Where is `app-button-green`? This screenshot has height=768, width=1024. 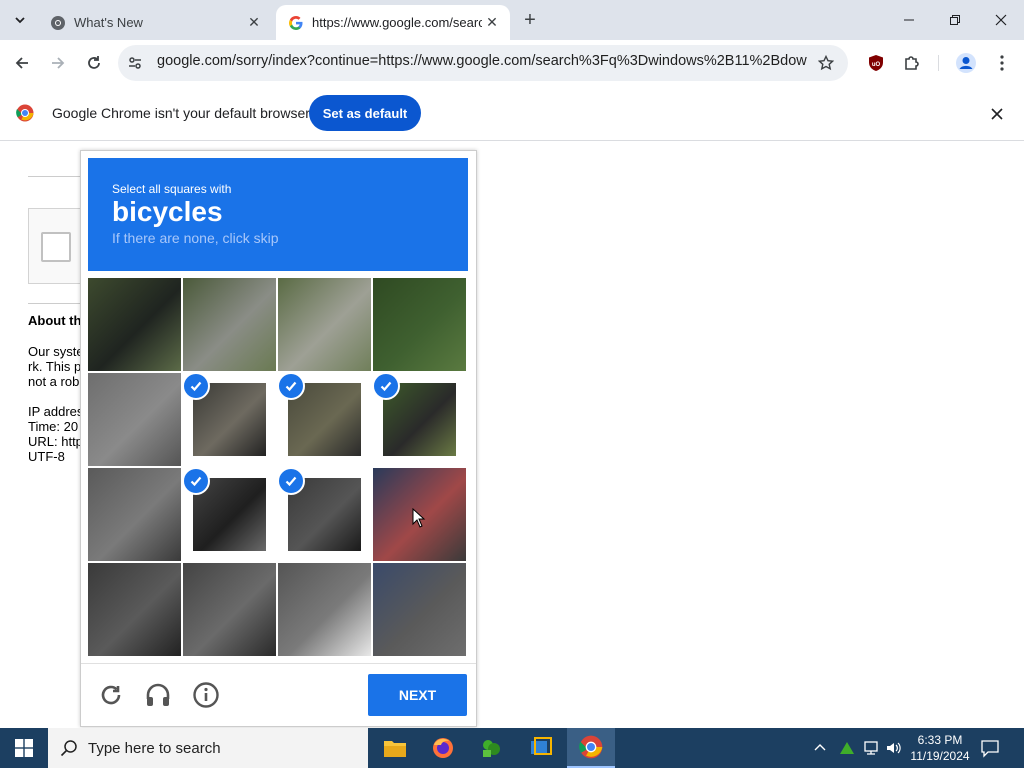
app-button-green is located at coordinates (491, 748).